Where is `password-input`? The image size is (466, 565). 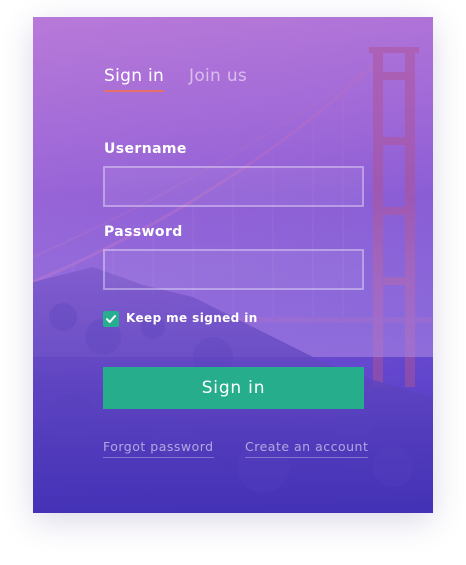 password-input is located at coordinates (233, 269).